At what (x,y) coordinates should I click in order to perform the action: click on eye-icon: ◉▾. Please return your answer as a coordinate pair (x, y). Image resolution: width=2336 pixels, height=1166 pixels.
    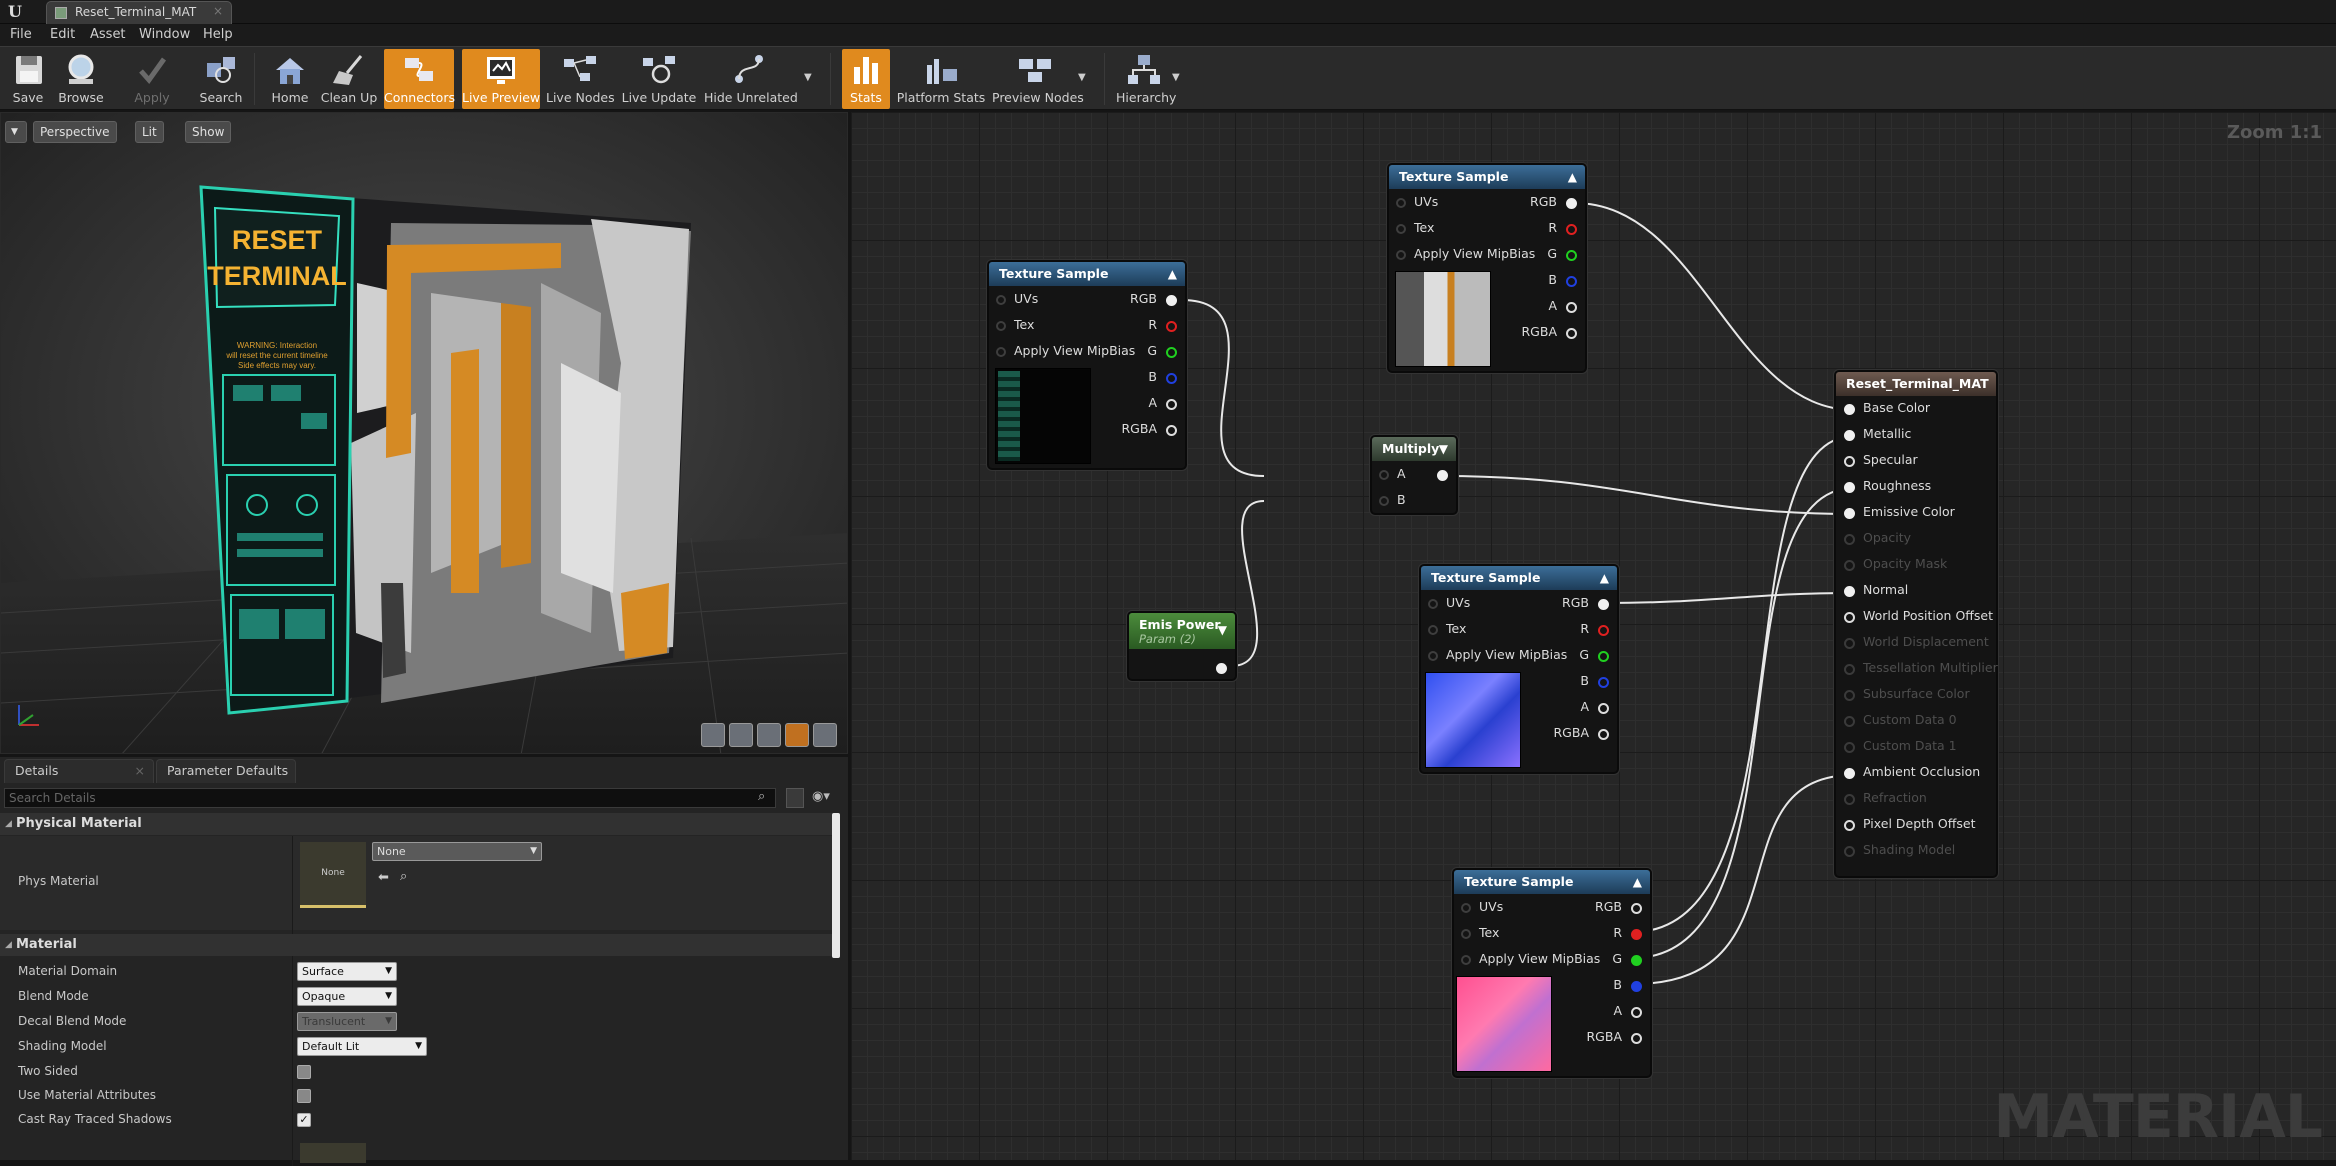
    Looking at the image, I should click on (821, 796).